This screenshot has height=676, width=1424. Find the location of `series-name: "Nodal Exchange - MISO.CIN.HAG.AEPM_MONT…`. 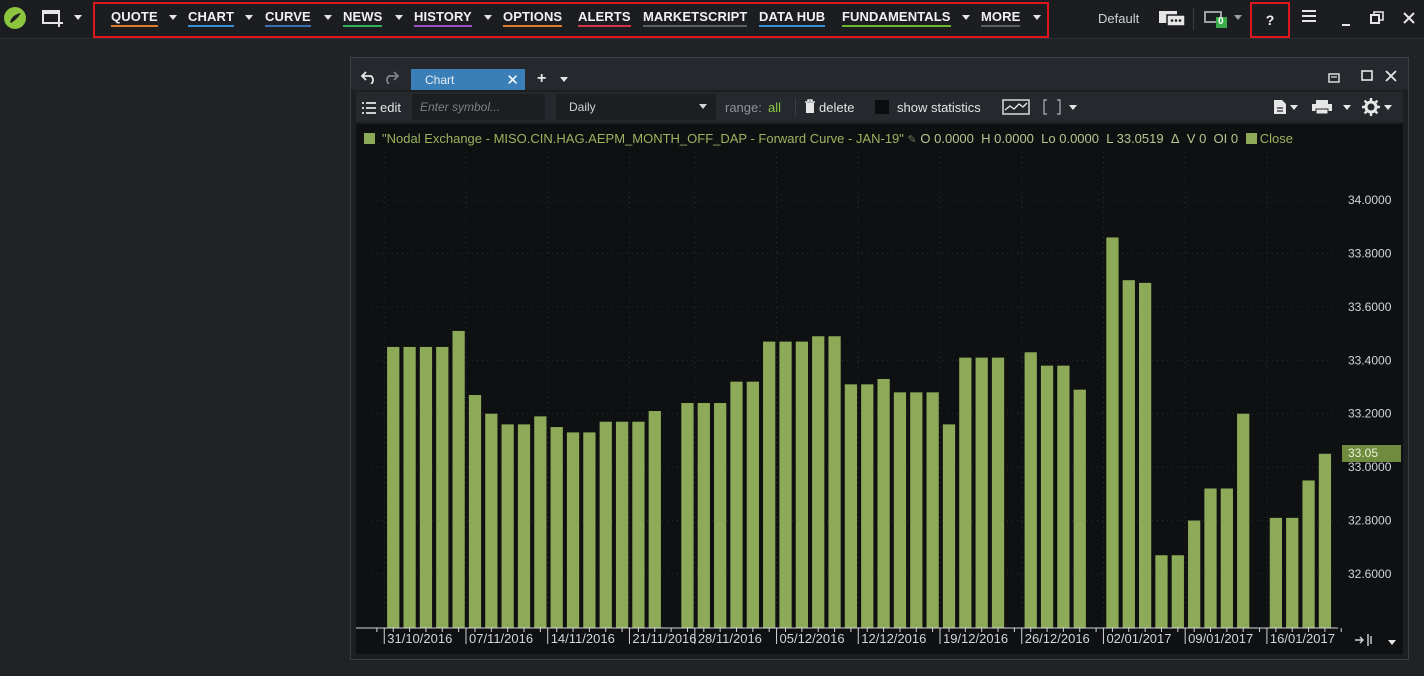

series-name: "Nodal Exchange - MISO.CIN.HAG.AEPM_MONT… is located at coordinates (643, 138).